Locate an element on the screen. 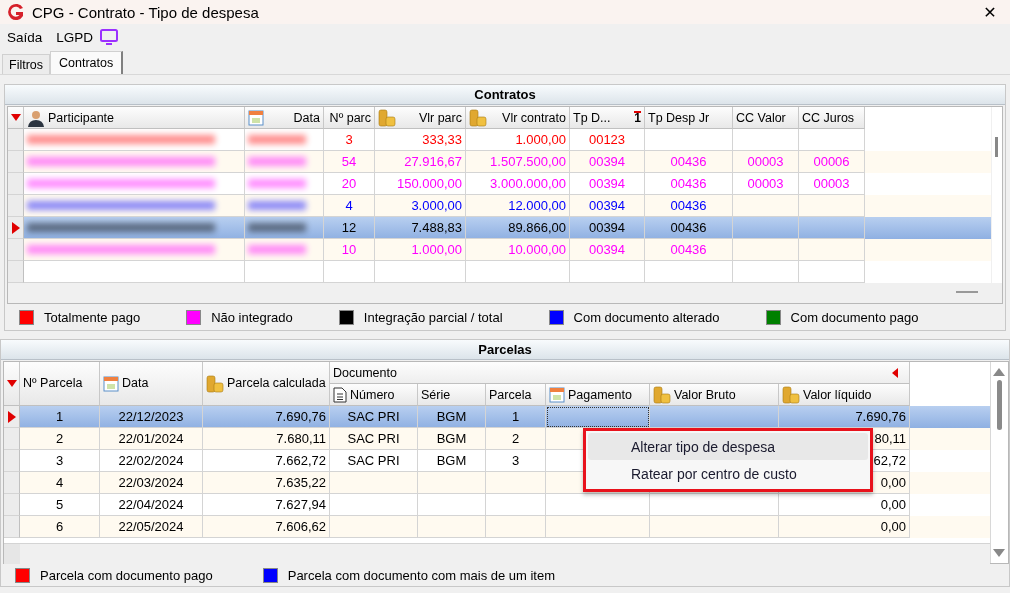 Image resolution: width=1010 pixels, height=593 pixels. table-row: 12 7.488,83 89.866,00 00394 00436 is located at coordinates (499, 228).